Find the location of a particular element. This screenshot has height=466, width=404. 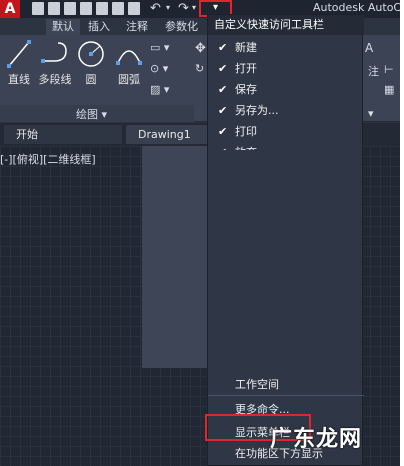

text-tool-icon: A is located at coordinates (369, 48).